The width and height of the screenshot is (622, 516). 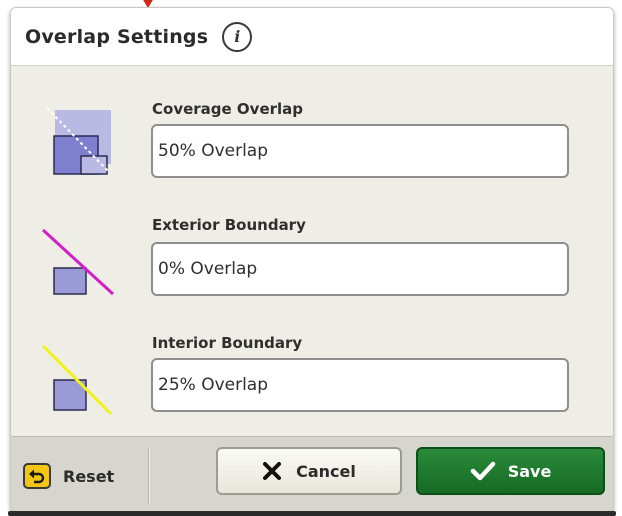 I want to click on interior-boundary-icon, so click(x=77, y=380).